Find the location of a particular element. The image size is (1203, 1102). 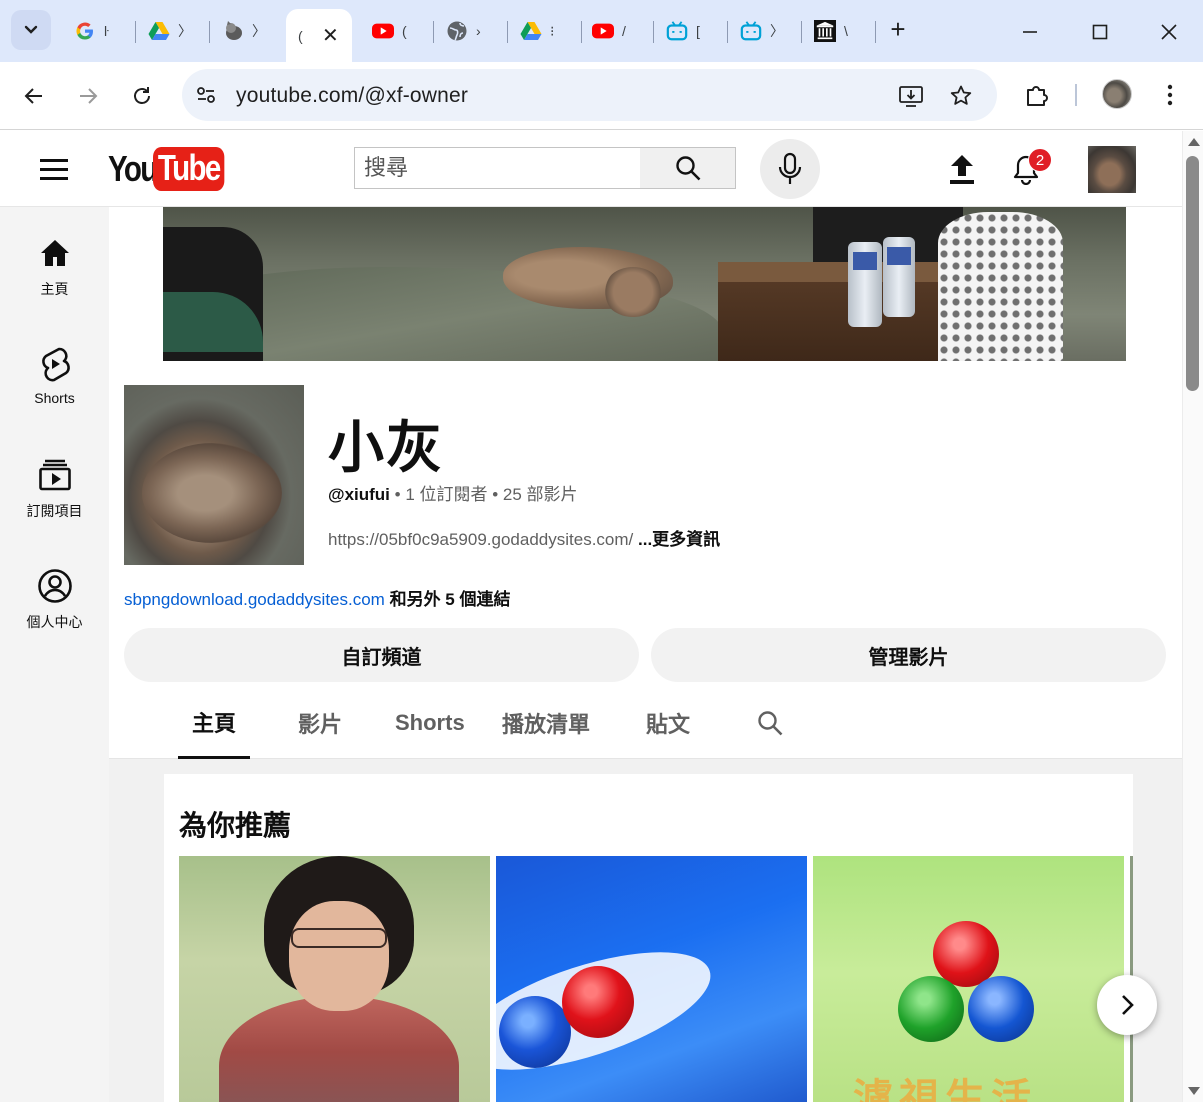

video-thumbnail: 濾視生活 is located at coordinates (968, 979).